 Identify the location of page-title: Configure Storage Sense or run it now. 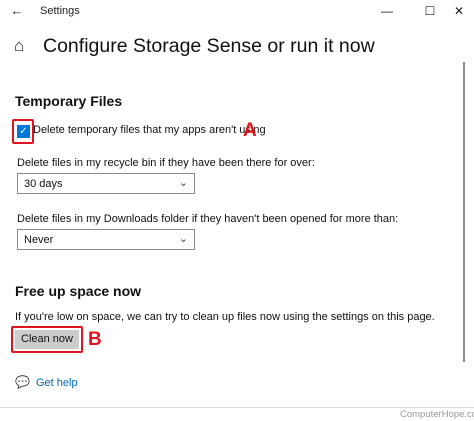
(209, 46).